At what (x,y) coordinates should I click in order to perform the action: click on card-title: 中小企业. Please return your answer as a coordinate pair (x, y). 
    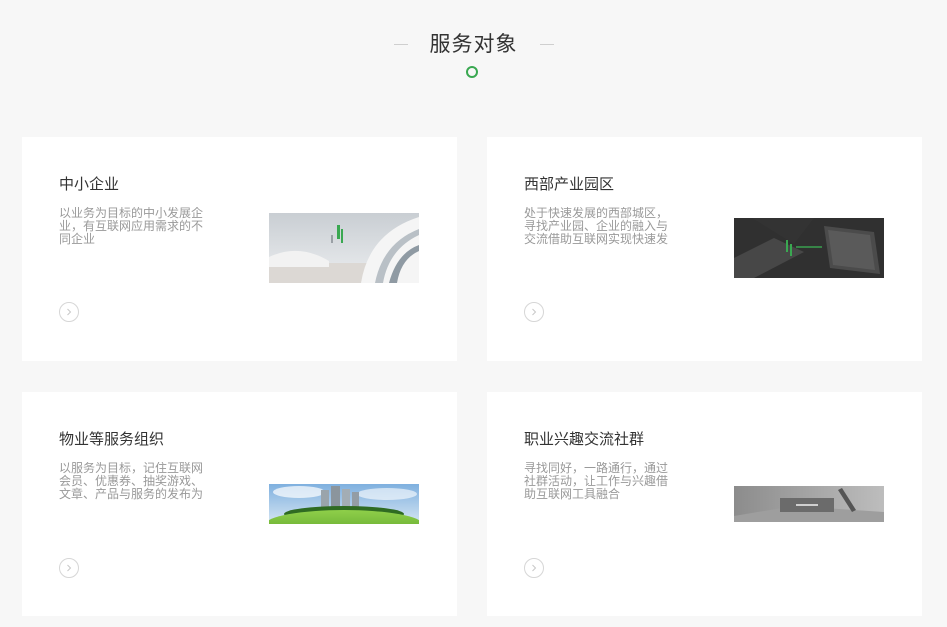
    Looking at the image, I should click on (89, 184).